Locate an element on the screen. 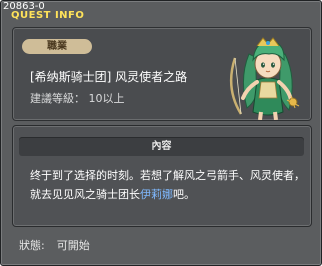 The image size is (322, 266). quest-status: 狀態: 可開始 is located at coordinates (54, 245).